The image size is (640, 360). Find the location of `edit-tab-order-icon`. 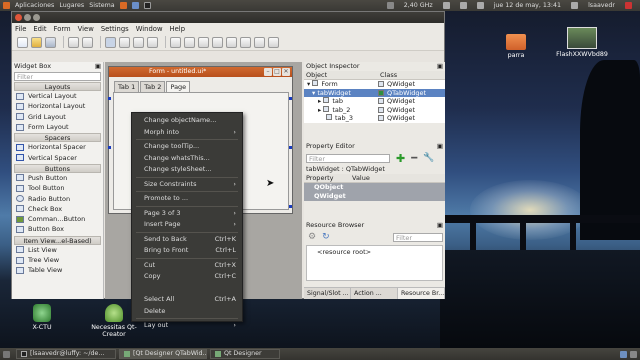

edit-tab-order-icon is located at coordinates (152, 42).